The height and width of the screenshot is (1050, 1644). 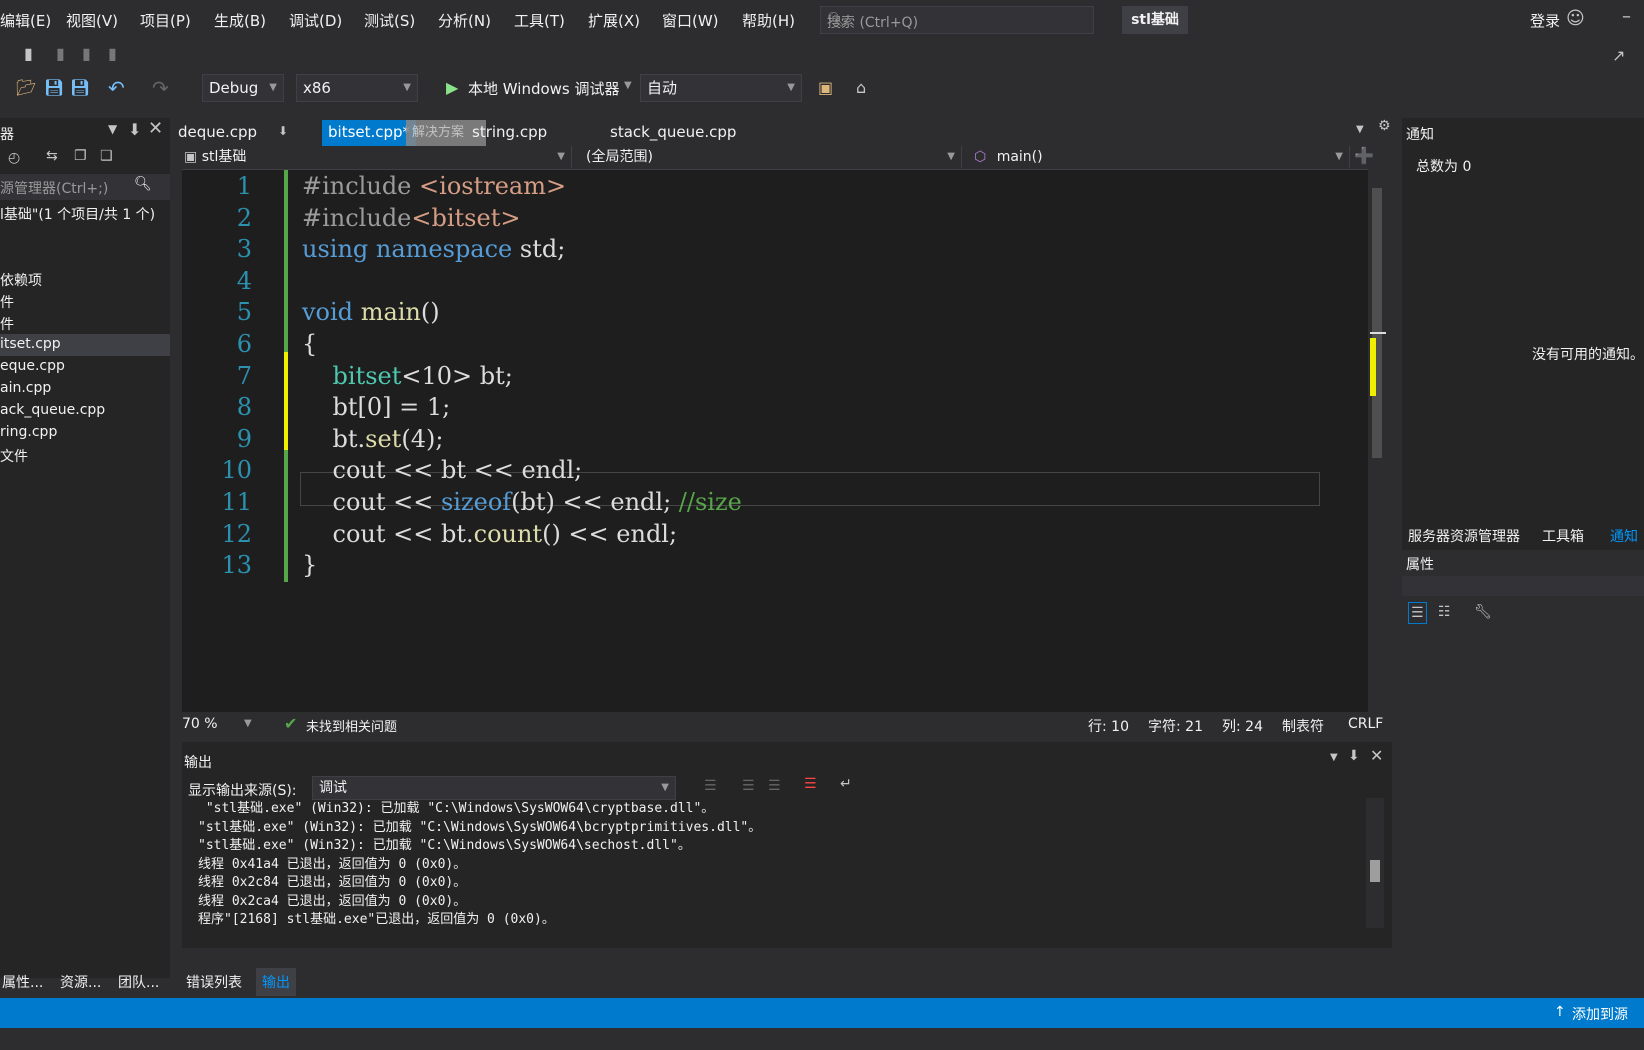 What do you see at coordinates (1575, 18) in the screenshot?
I see `user-icon: ☺` at bounding box center [1575, 18].